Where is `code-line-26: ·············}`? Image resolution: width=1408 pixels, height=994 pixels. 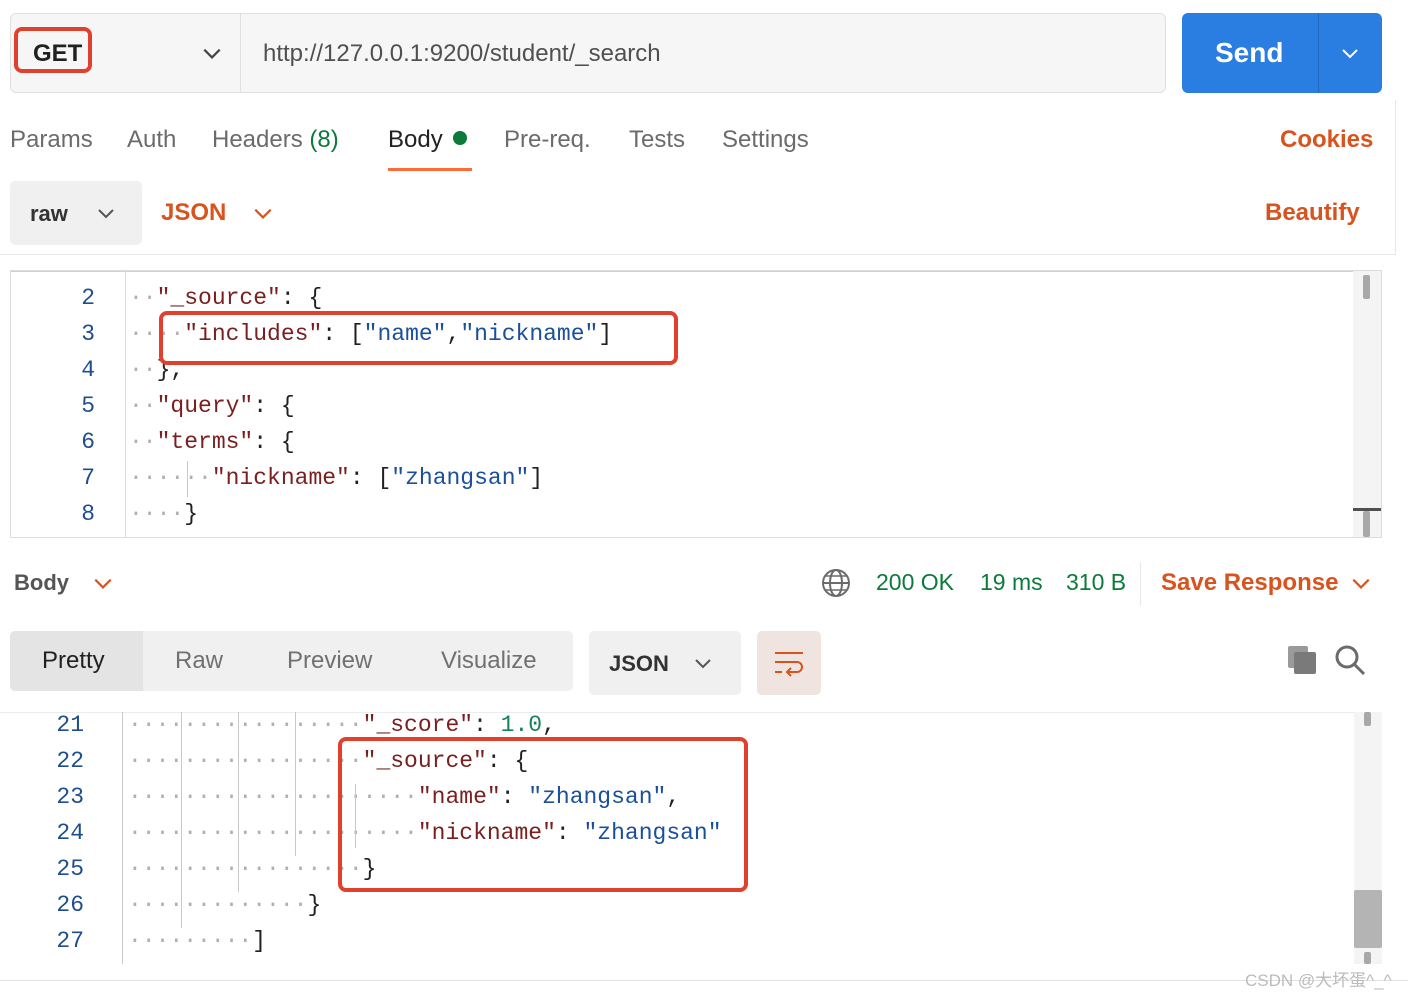
code-line-26: ·············} is located at coordinates (225, 905).